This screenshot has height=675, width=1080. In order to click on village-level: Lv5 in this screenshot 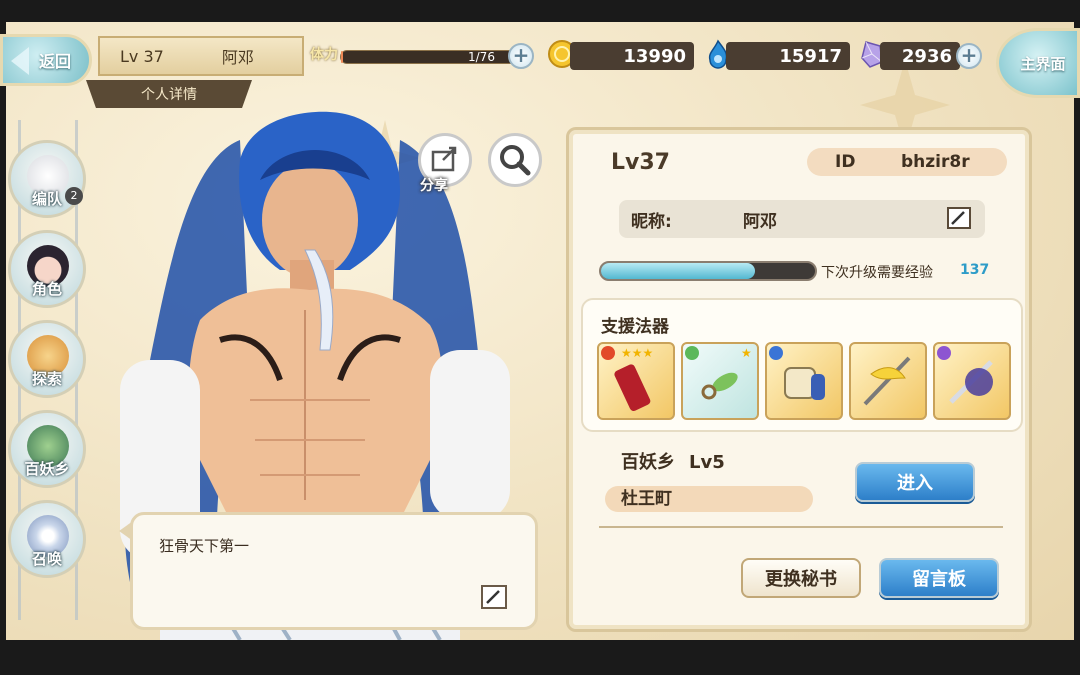, I will do `click(707, 462)`.